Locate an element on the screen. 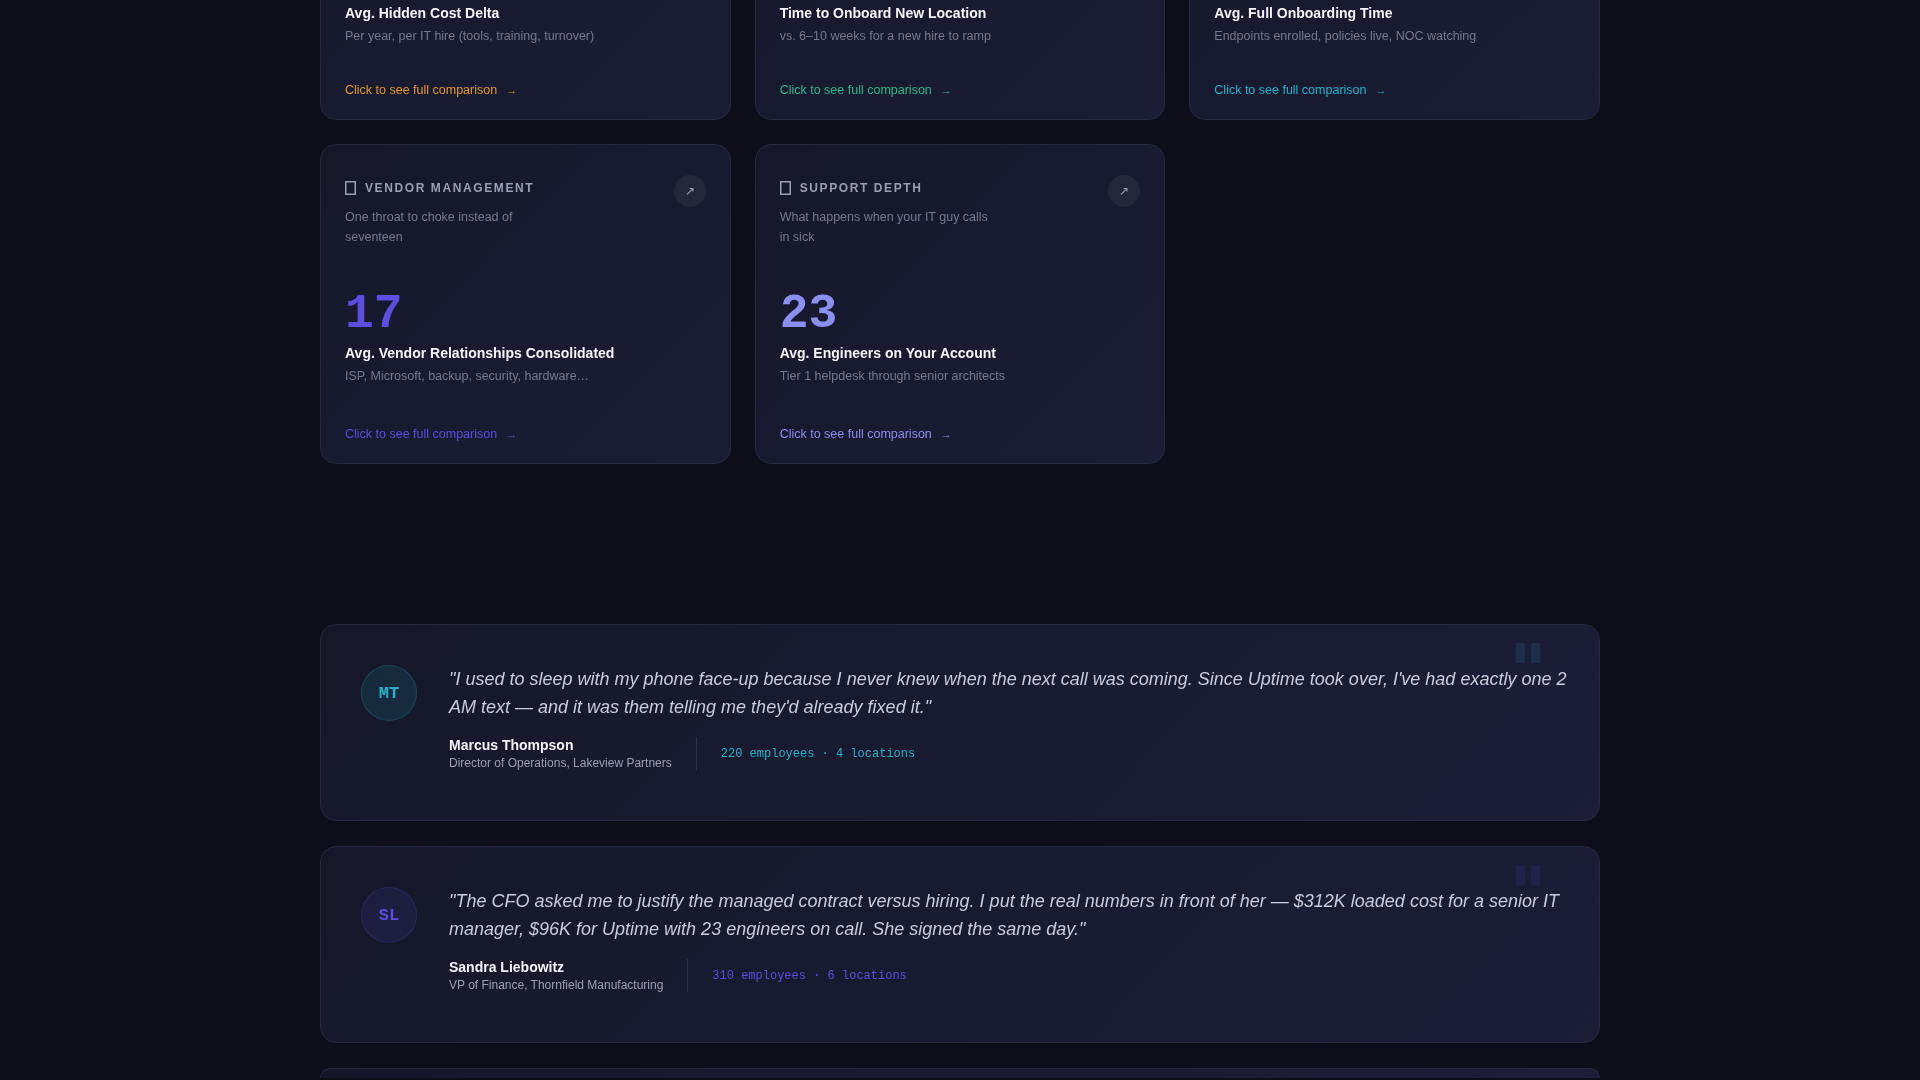 This screenshot has width=1920, height=1080. stat-value: 23 is located at coordinates (809, 314).